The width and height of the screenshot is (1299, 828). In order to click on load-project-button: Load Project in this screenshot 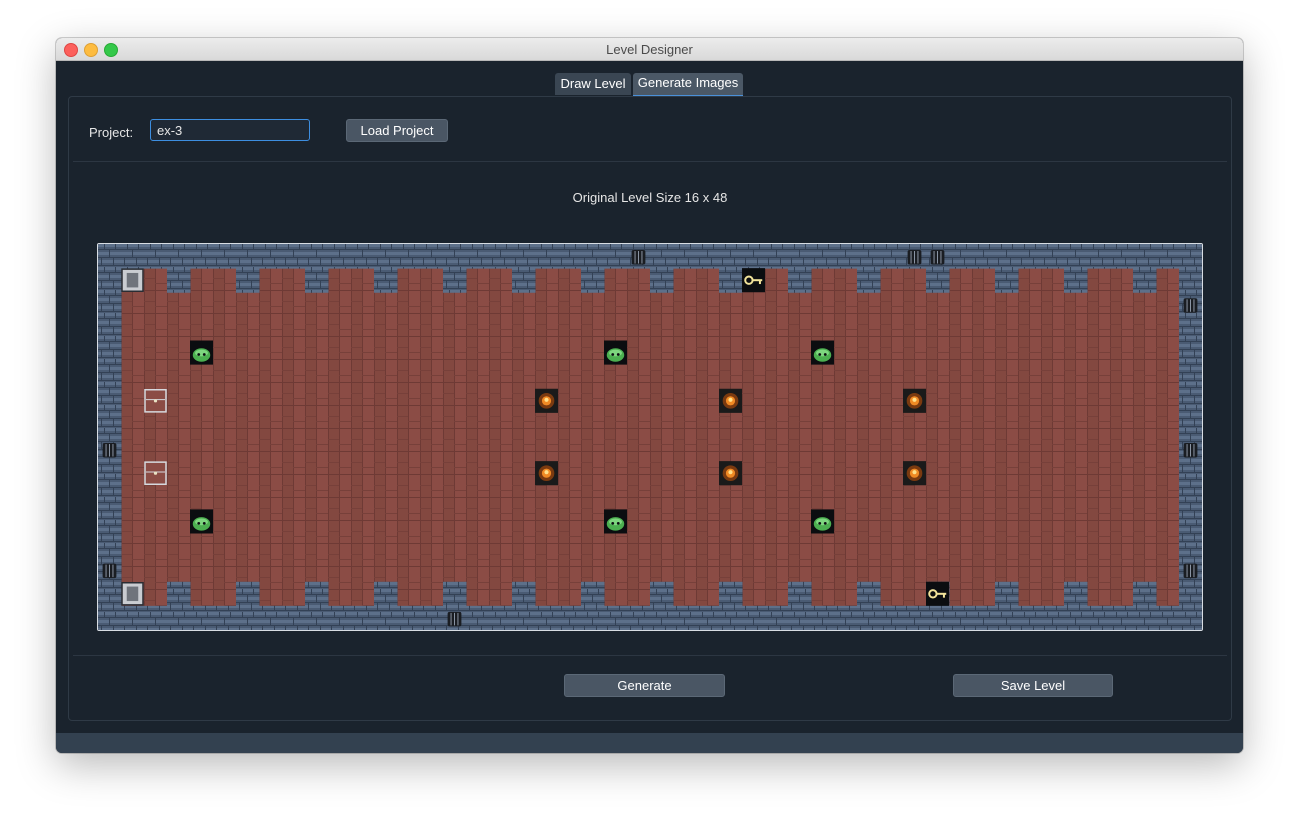, I will do `click(397, 130)`.